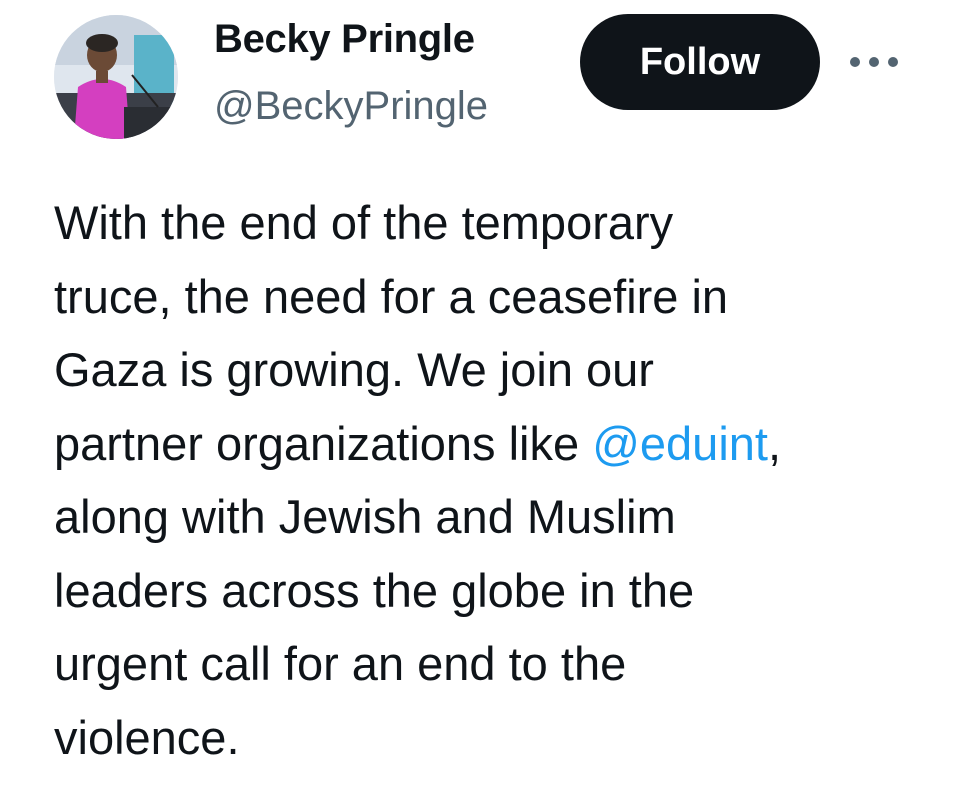 The height and width of the screenshot is (795, 960). What do you see at coordinates (351, 106) in the screenshot?
I see `author-handle: @BeckyPringle` at bounding box center [351, 106].